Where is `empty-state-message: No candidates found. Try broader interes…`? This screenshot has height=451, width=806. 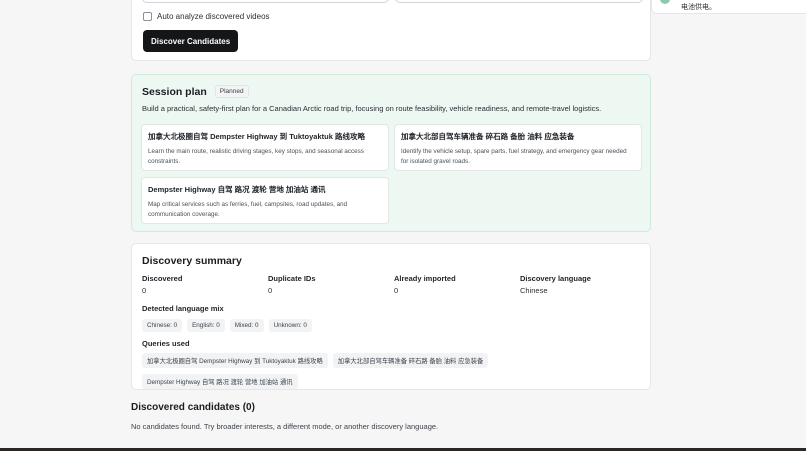
empty-state-message: No candidates found. Try broader interes… is located at coordinates (285, 426).